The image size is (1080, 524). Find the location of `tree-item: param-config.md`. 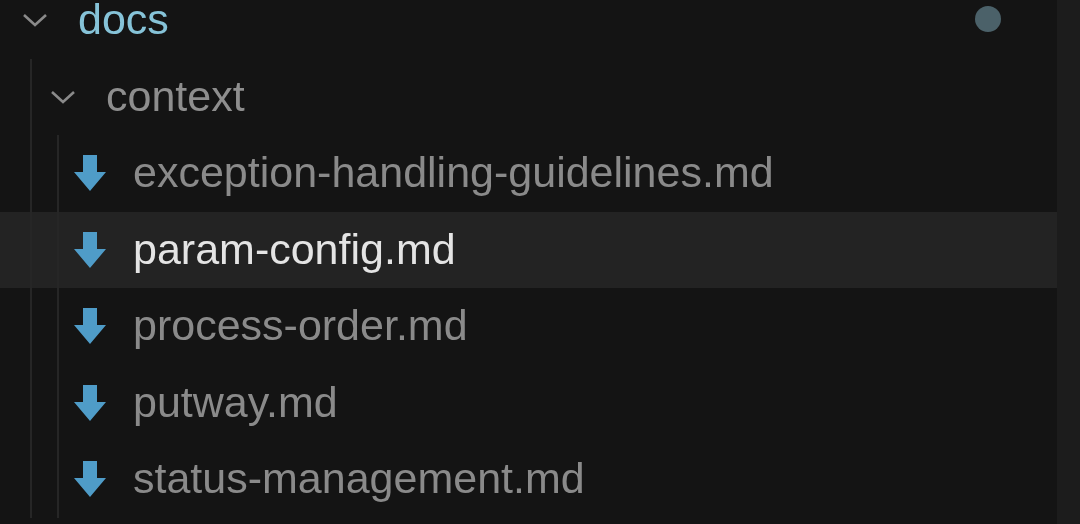

tree-item: param-config.md is located at coordinates (528, 249).